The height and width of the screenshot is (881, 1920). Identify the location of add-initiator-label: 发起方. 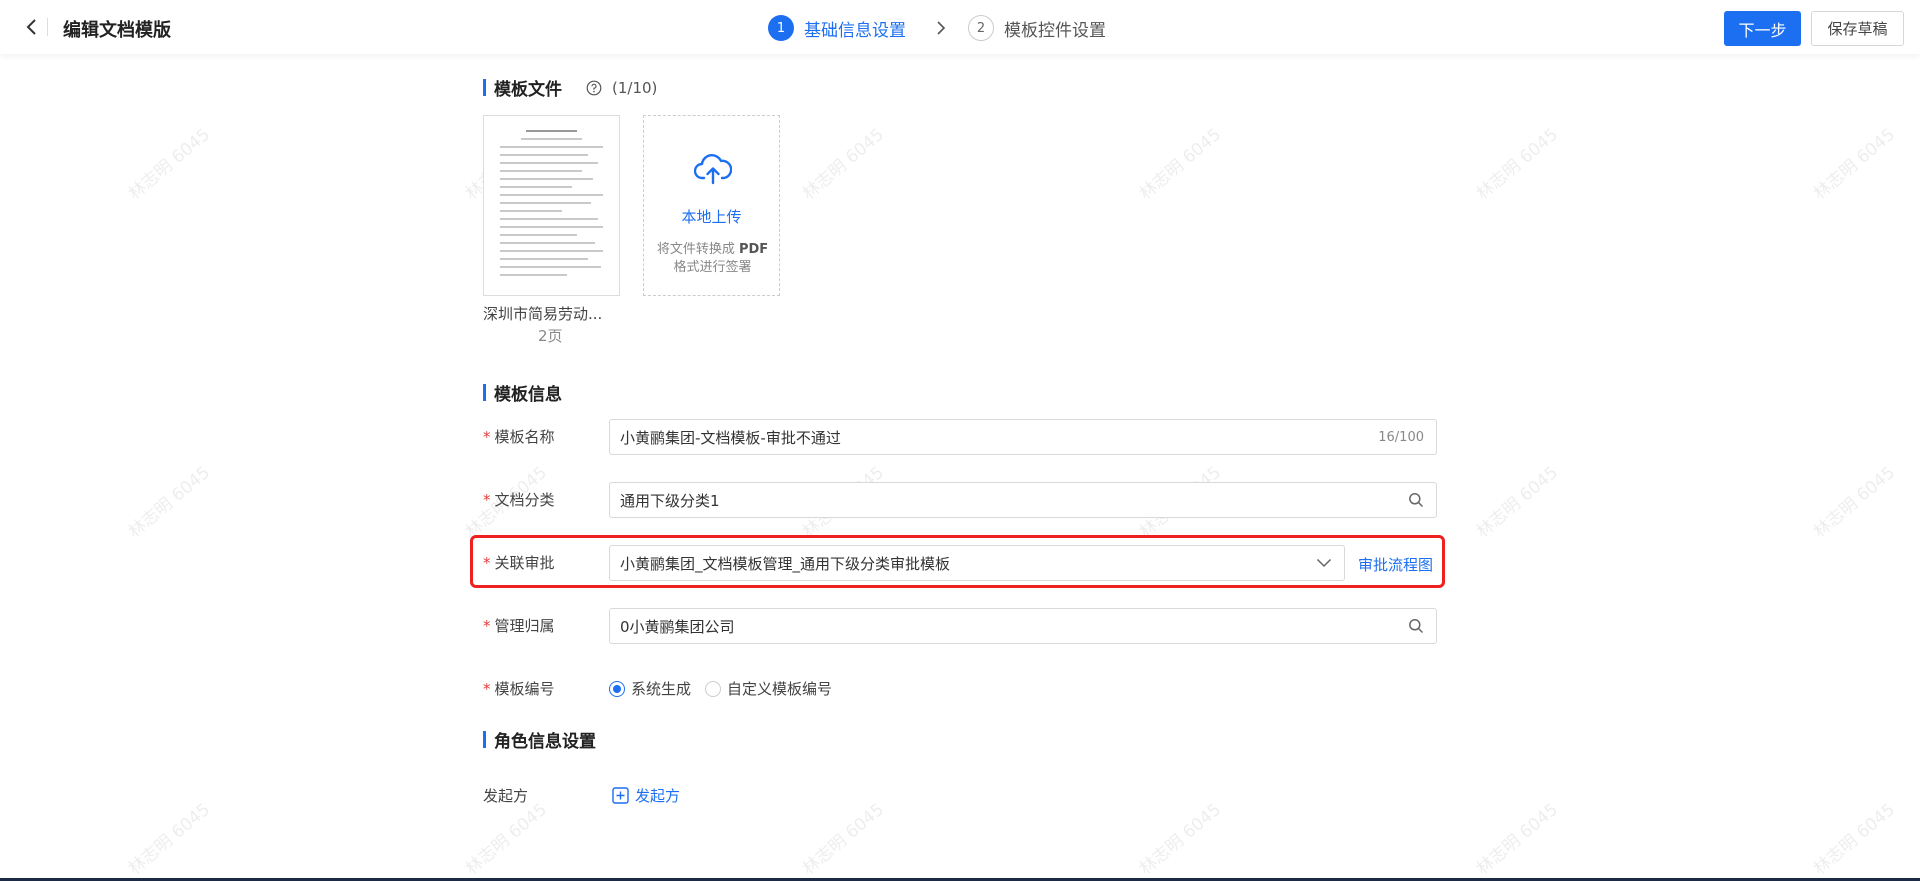
(658, 796).